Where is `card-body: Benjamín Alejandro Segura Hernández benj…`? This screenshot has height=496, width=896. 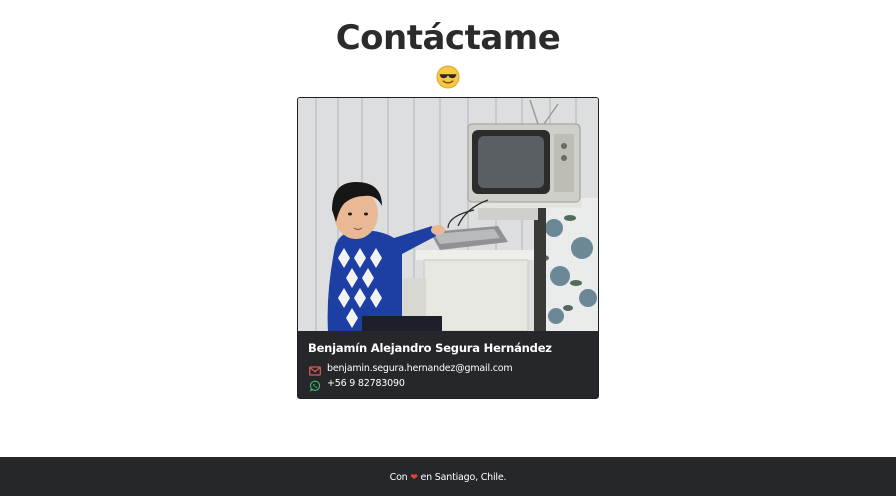 card-body: Benjamín Alejandro Segura Hernández benj… is located at coordinates (448, 364).